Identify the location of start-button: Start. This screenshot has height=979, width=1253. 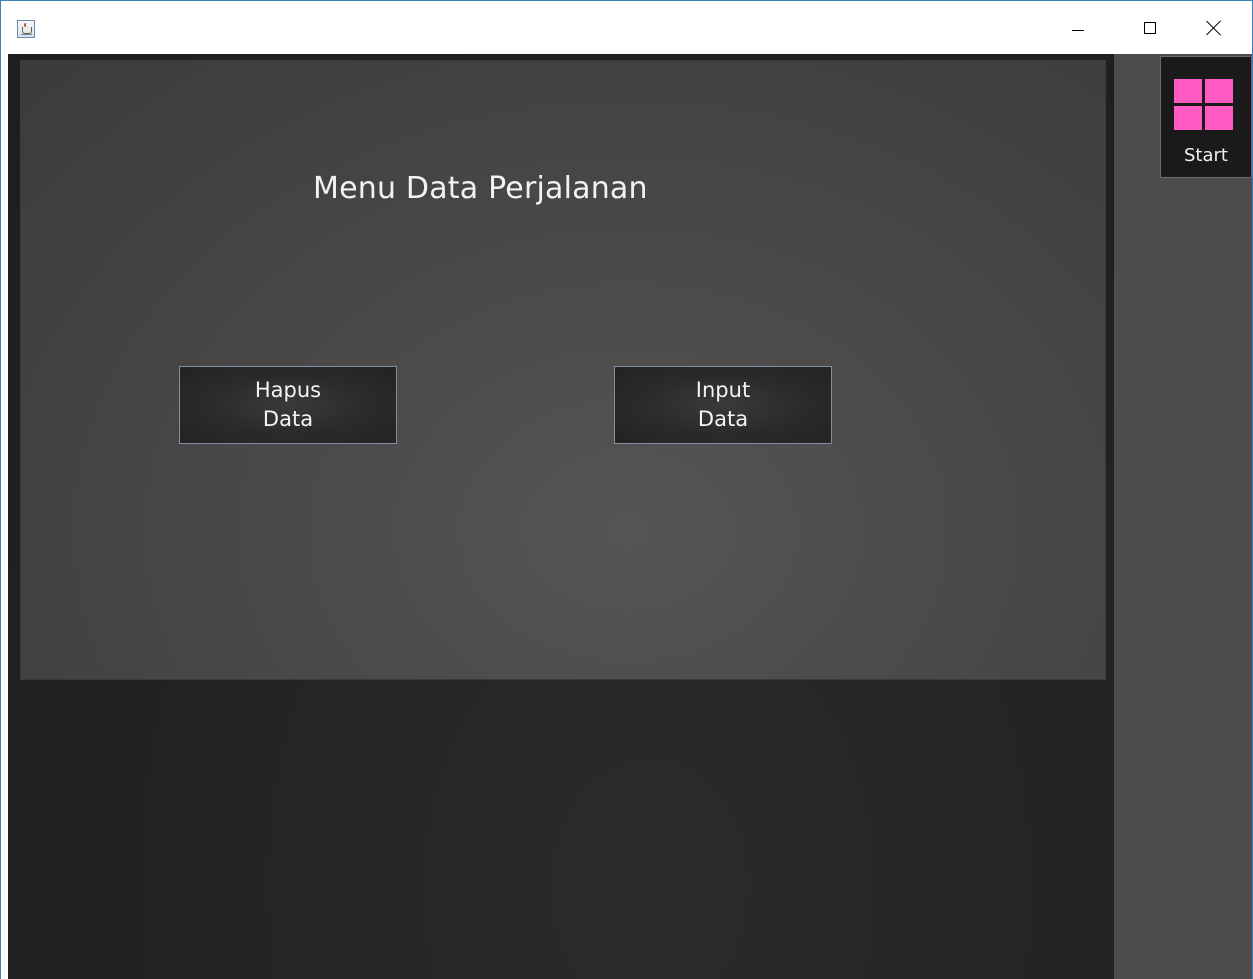
(1206, 117).